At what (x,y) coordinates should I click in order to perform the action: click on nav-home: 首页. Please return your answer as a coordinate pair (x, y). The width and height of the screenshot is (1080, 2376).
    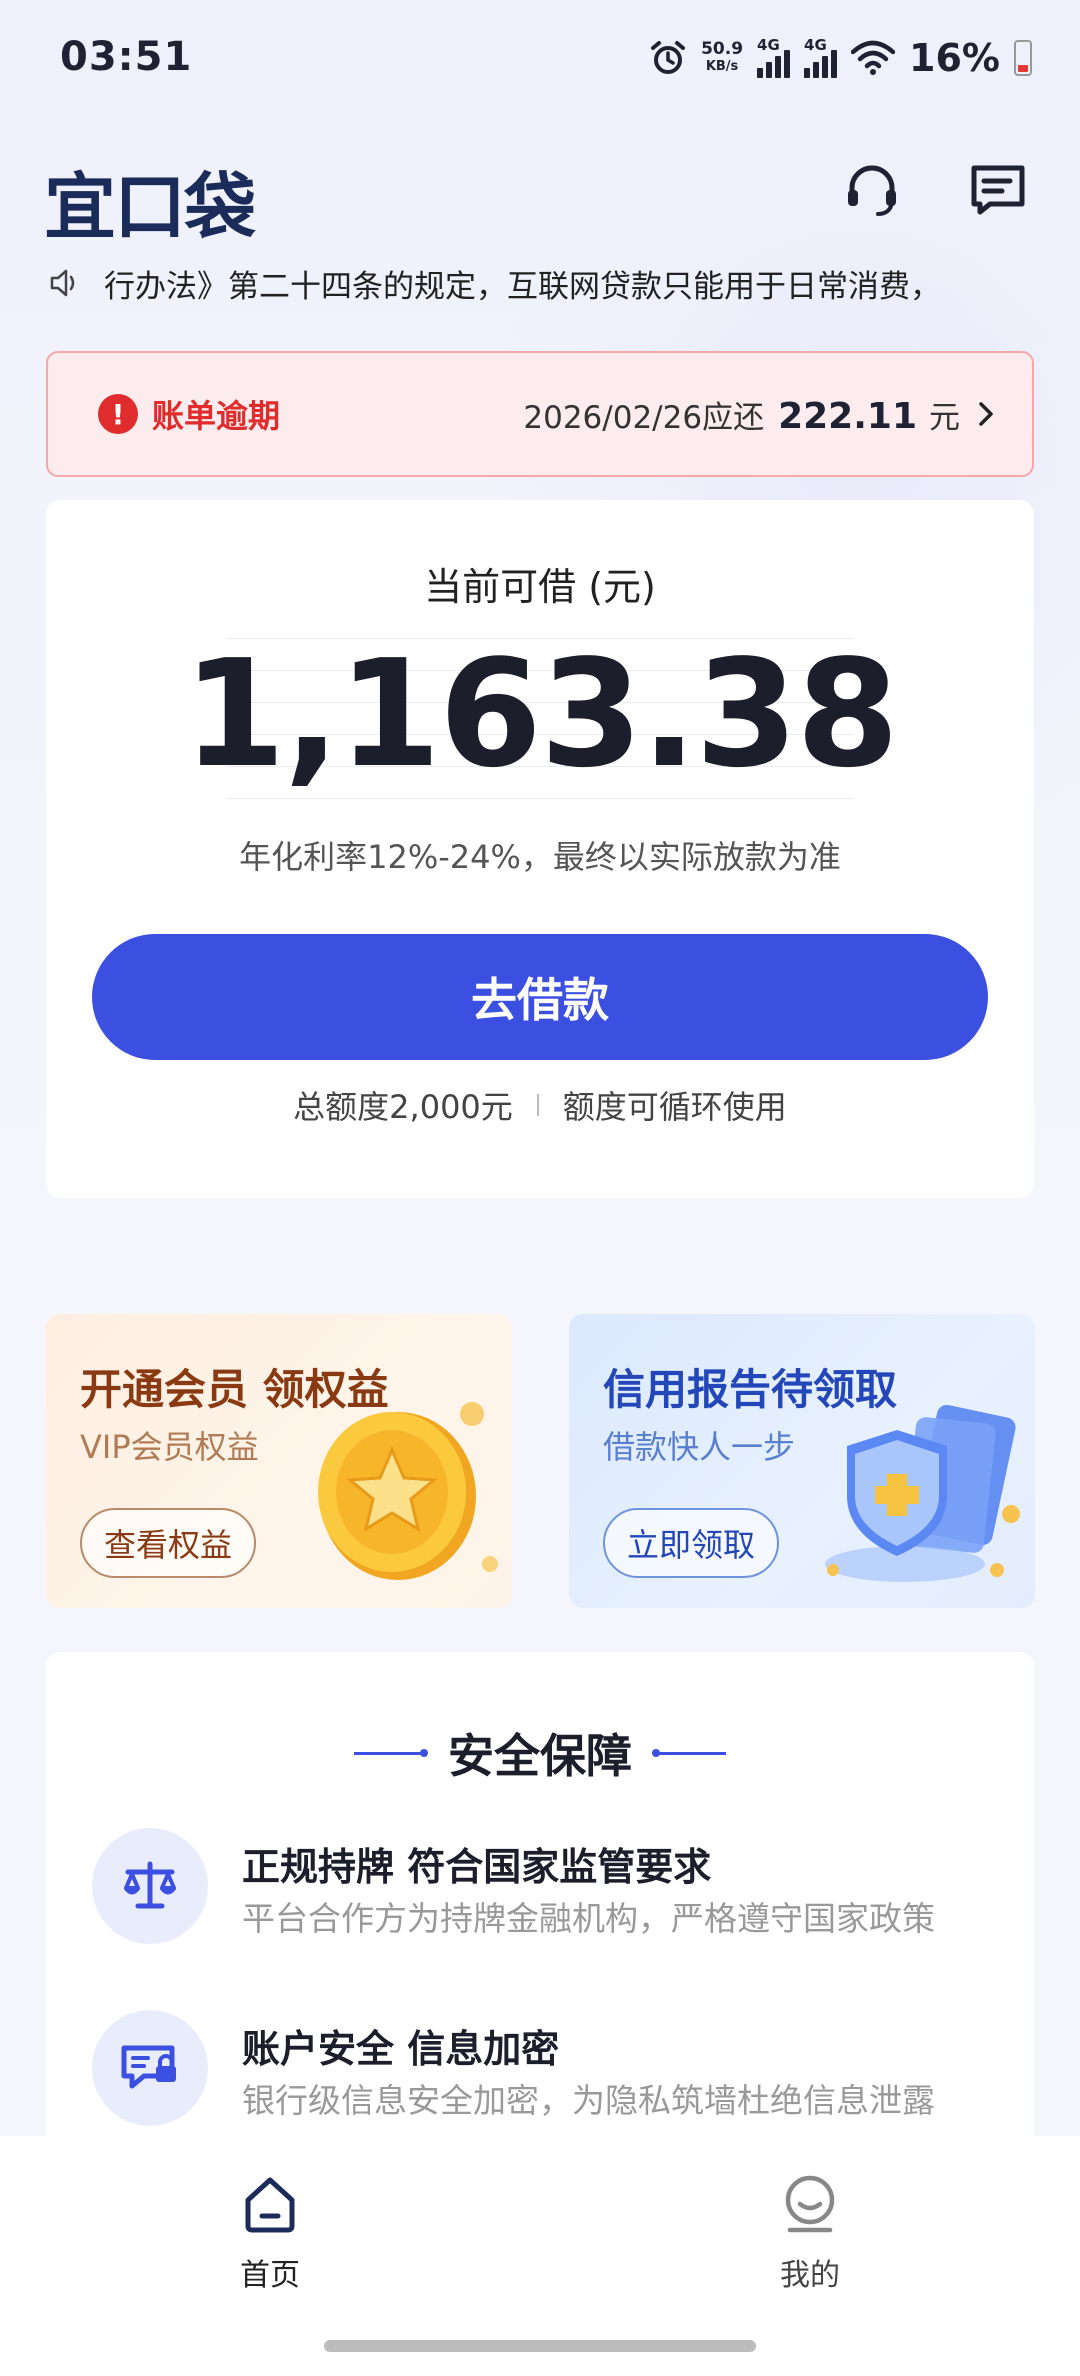
    Looking at the image, I should click on (270, 2233).